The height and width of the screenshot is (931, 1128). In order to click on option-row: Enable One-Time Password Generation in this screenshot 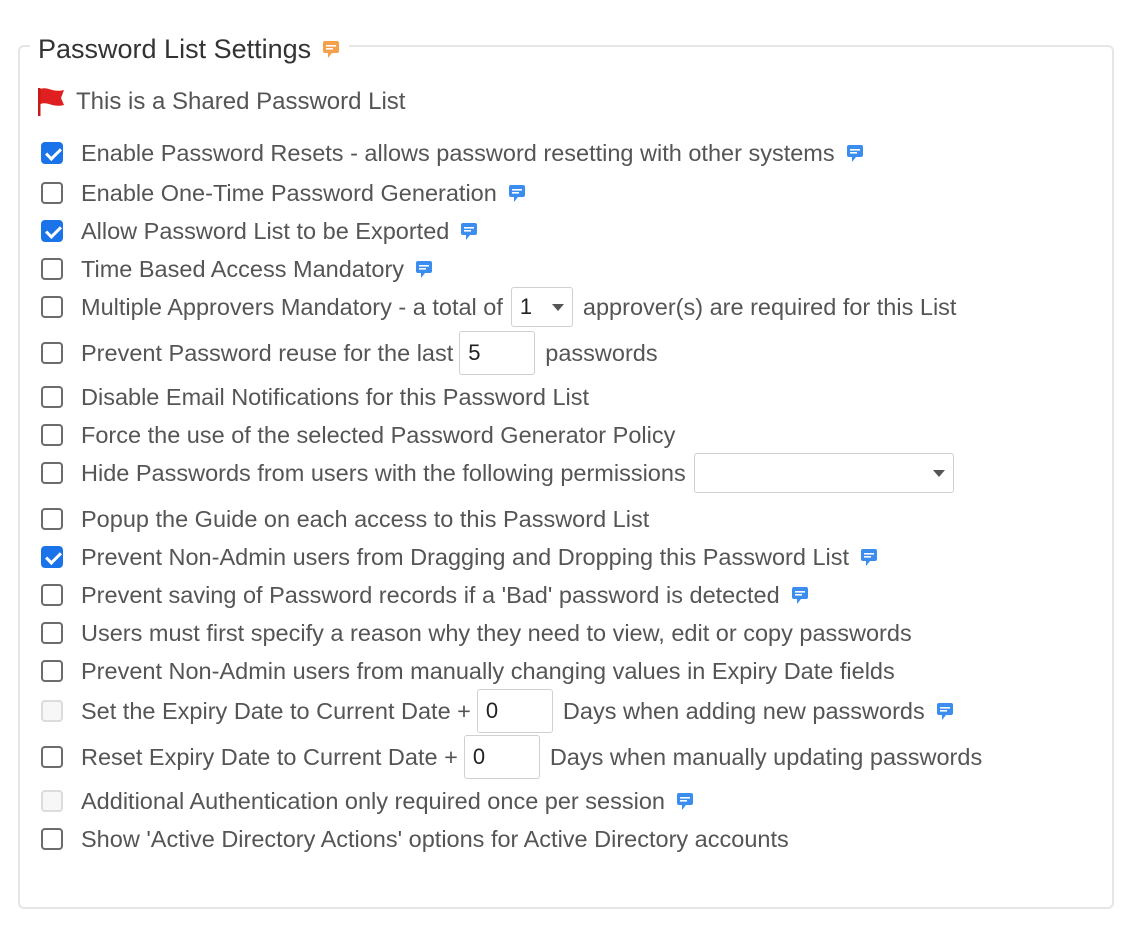, I will do `click(284, 193)`.